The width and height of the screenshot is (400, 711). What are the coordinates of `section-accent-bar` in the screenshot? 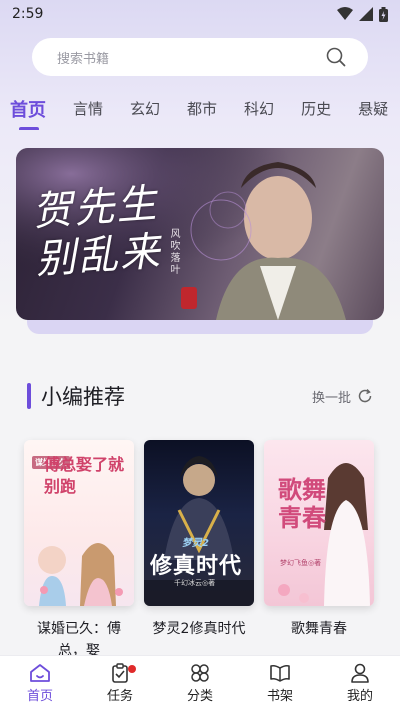 It's located at (29, 396).